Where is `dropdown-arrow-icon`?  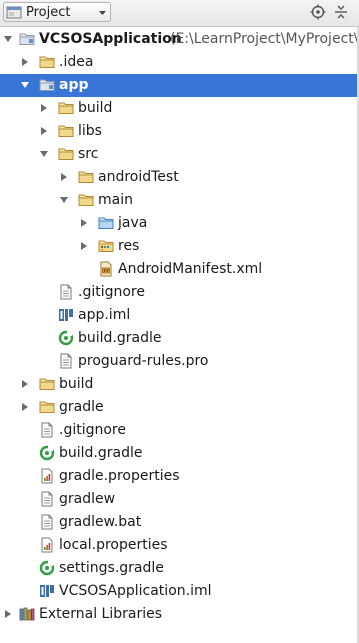 dropdown-arrow-icon is located at coordinates (102, 13).